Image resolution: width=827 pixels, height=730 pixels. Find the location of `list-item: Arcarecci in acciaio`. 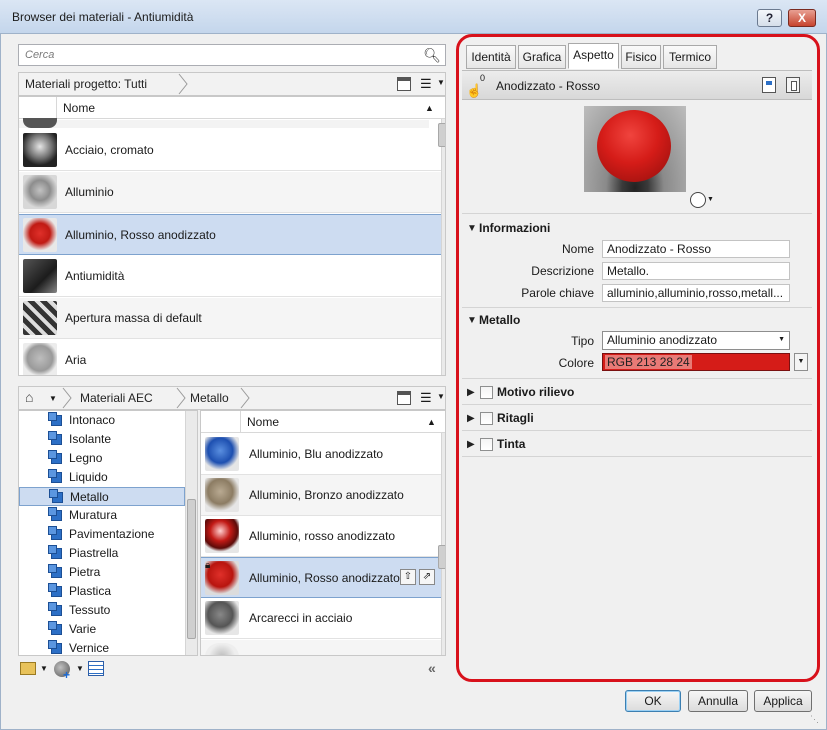

list-item: Arcarecci in acciaio is located at coordinates (321, 618).